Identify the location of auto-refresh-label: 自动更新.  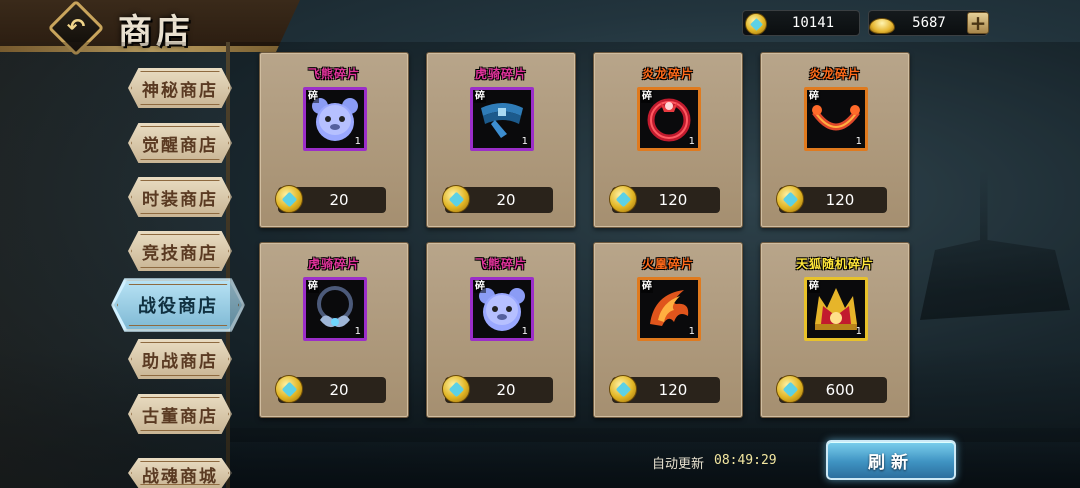
(678, 464).